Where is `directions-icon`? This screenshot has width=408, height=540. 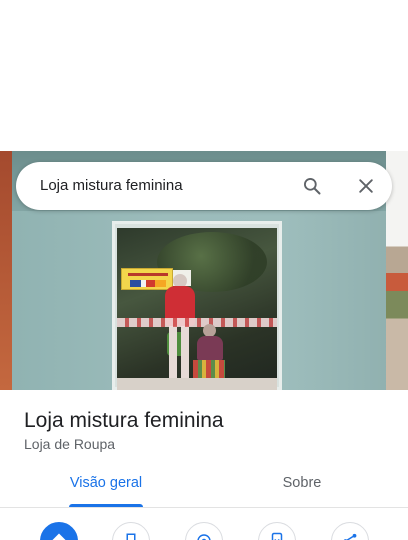 directions-icon is located at coordinates (59, 536).